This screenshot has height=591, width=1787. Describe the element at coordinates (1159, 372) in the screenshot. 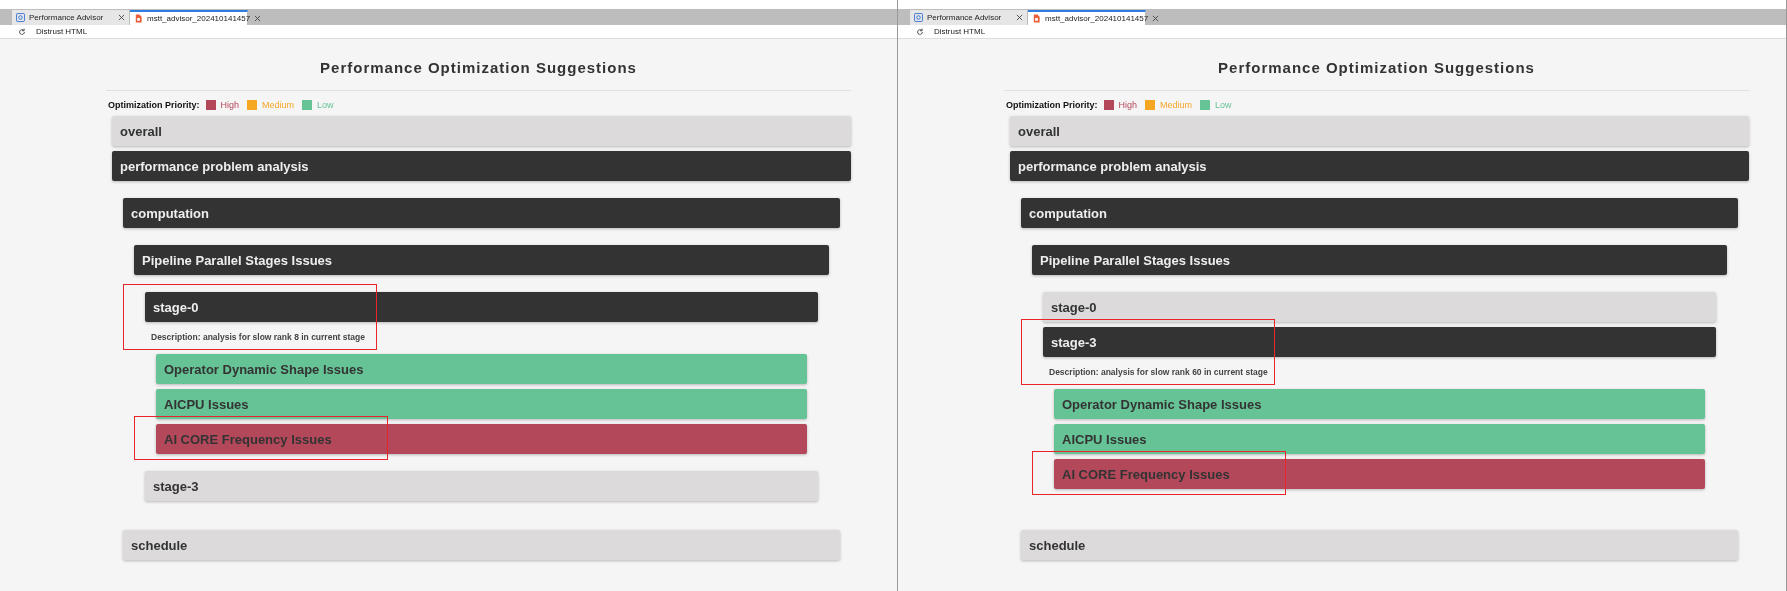

I see `stage-description: Description: analysis for slow rank 60 in current stage` at that location.